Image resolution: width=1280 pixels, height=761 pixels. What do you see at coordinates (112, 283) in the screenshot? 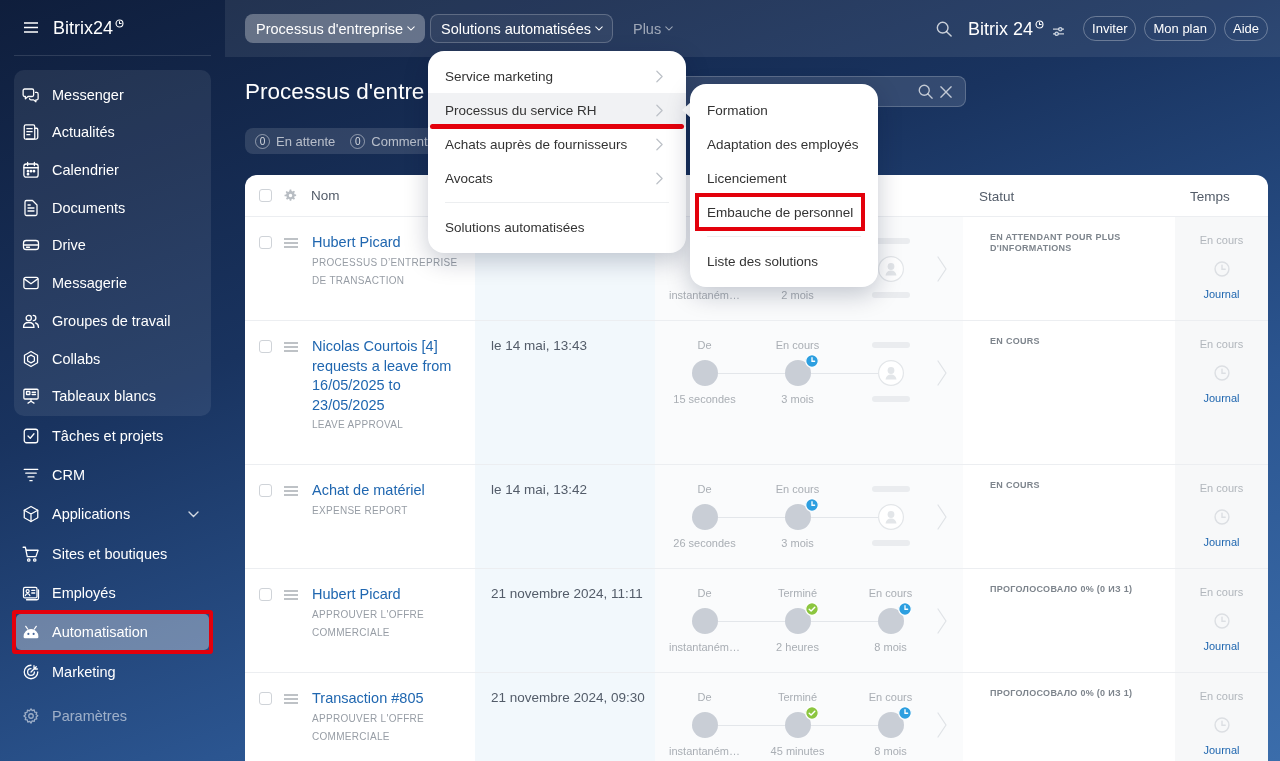
I see `sidebar-item: Messagerie` at bounding box center [112, 283].